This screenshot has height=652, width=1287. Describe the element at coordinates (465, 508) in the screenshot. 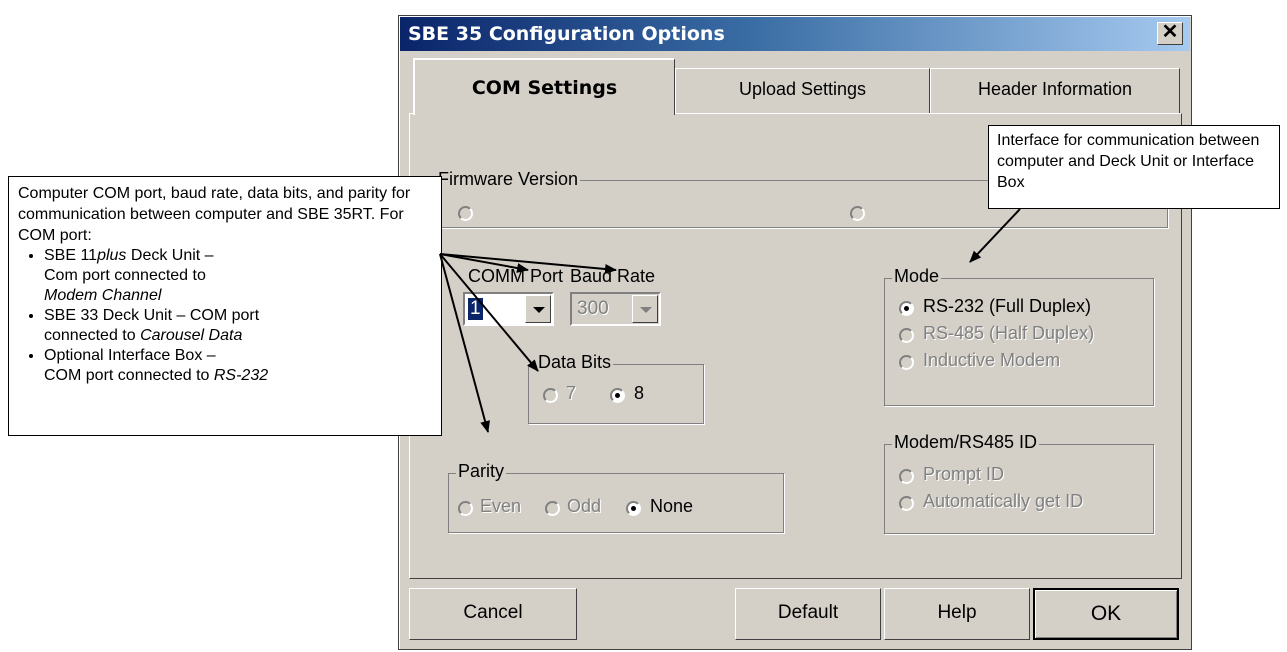

I see `parity-even-radio` at that location.